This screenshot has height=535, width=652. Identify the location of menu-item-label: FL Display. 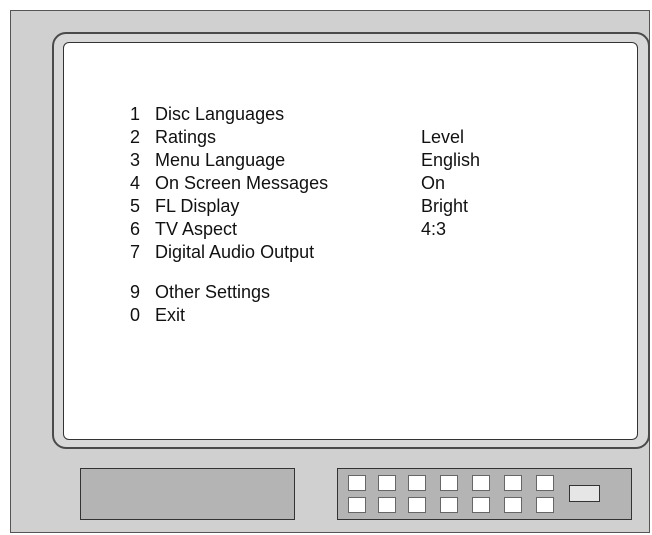
(197, 206).